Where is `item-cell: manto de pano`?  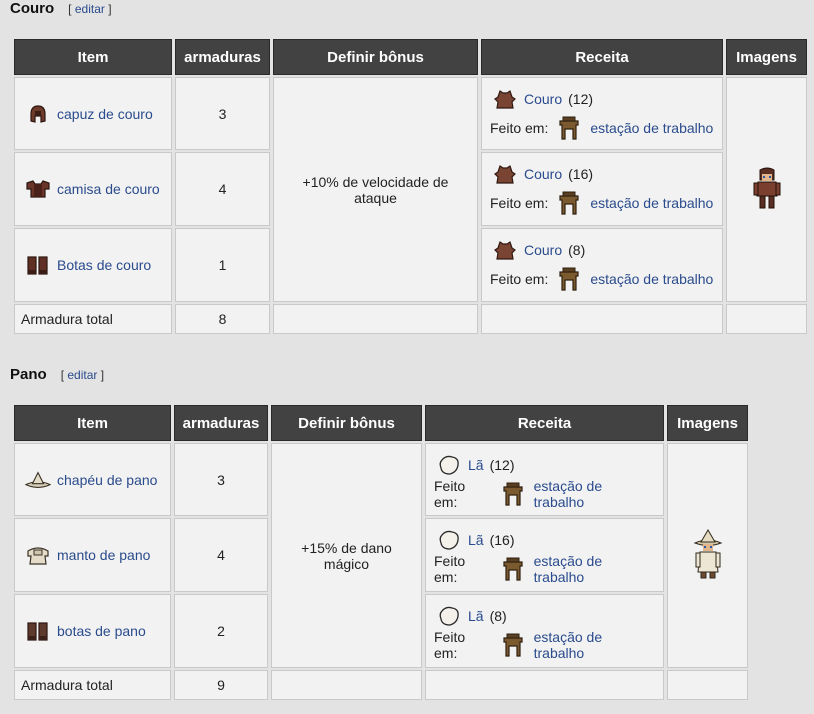
item-cell: manto de pano is located at coordinates (92, 555).